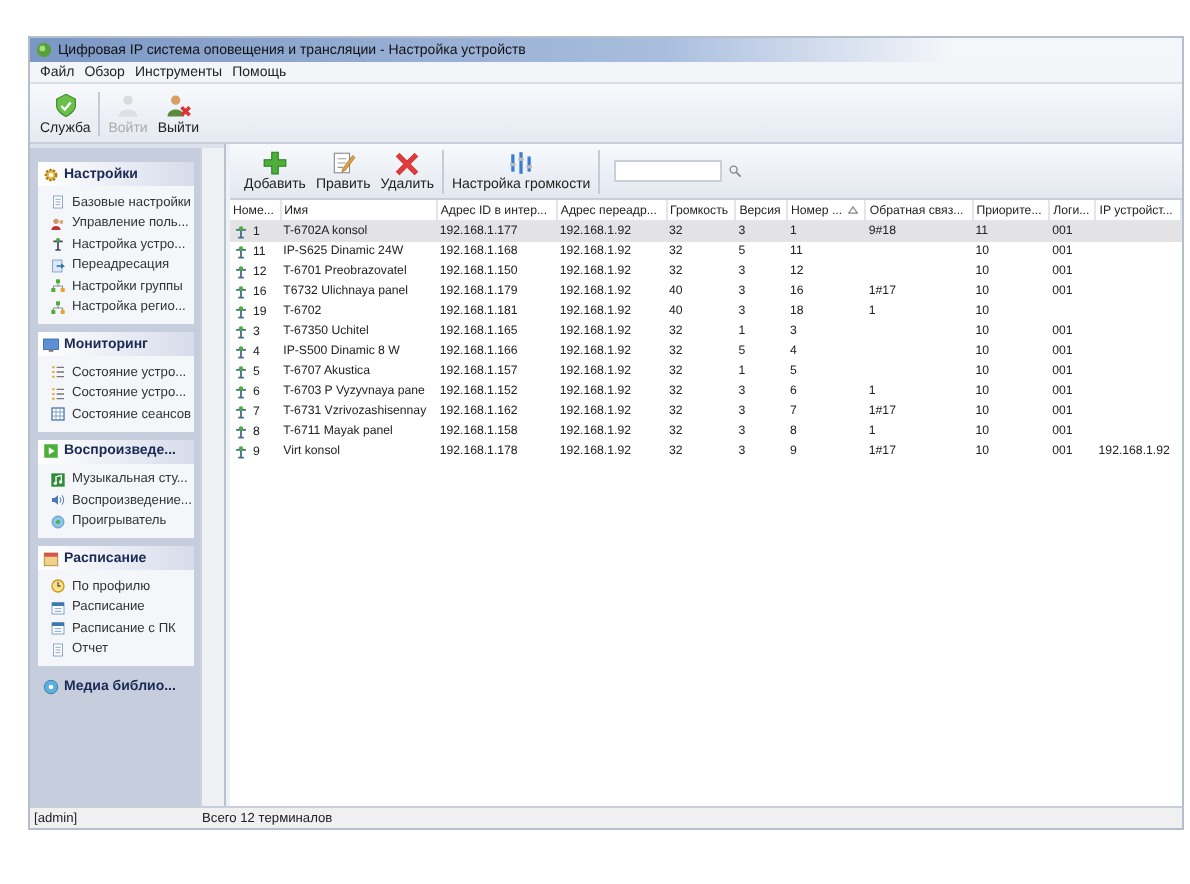 The image size is (1190, 884). I want to click on forward-icon, so click(58, 265).